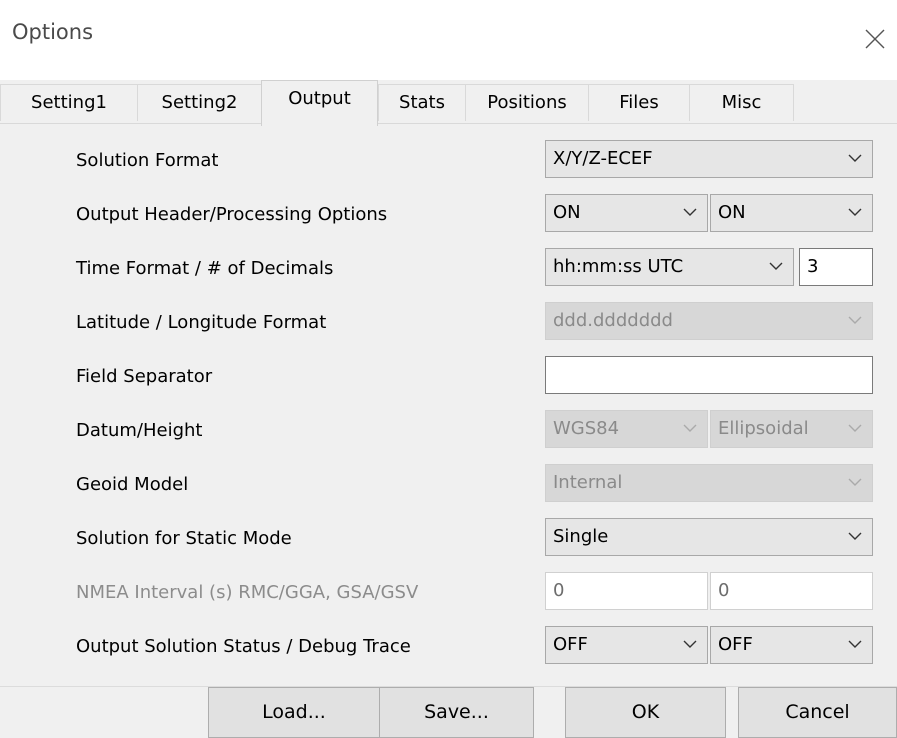  I want to click on debug-trace-select: OFF, so click(791, 645).